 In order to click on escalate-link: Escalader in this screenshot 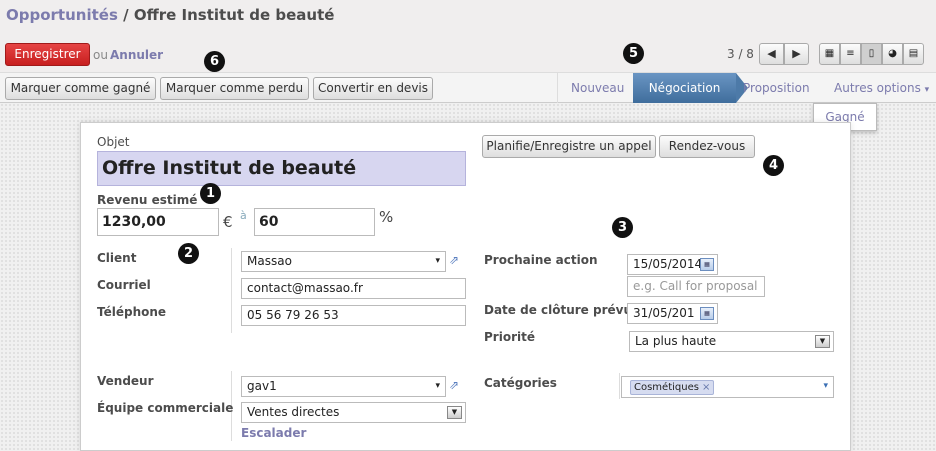, I will do `click(273, 433)`.